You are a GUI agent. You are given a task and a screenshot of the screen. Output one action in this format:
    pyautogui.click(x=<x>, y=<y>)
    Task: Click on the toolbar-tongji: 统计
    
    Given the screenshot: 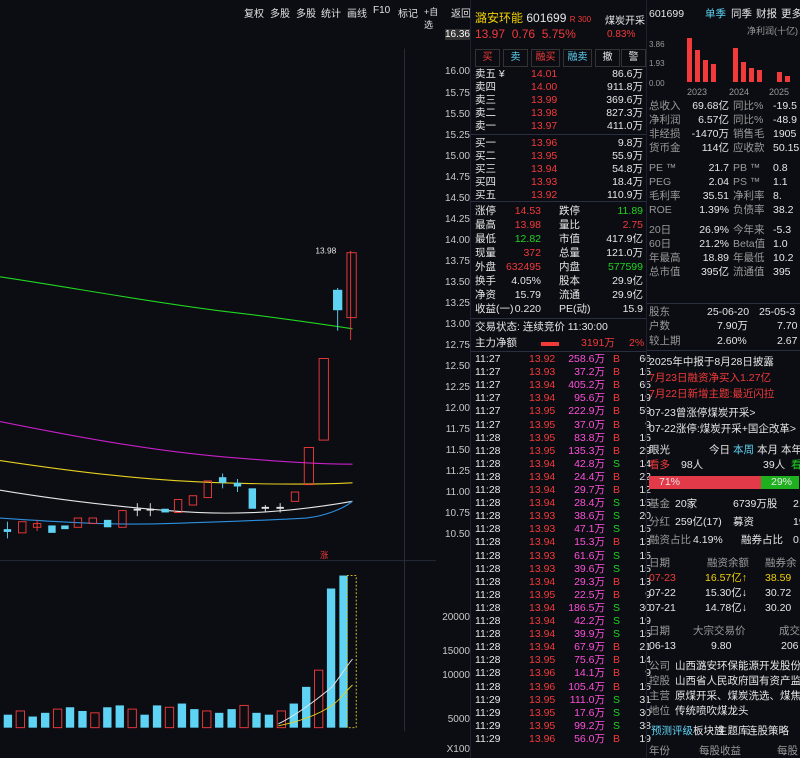 What is the action you would take?
    pyautogui.click(x=331, y=12)
    